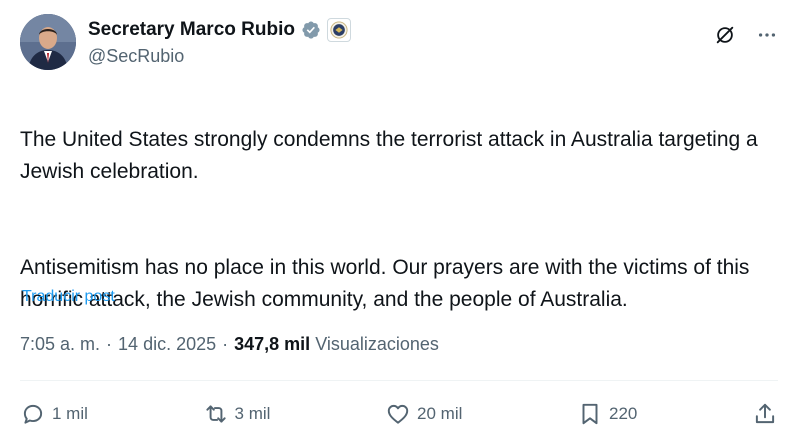 This screenshot has height=446, width=798. Describe the element at coordinates (440, 413) in the screenshot. I see `like-count: 20 mil` at that location.